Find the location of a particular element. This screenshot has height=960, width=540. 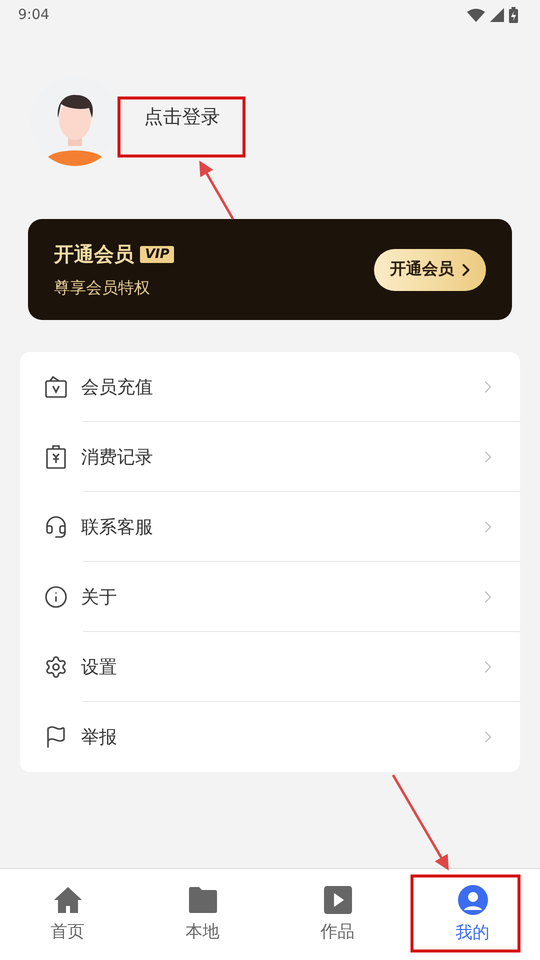

vip-badge: VIP is located at coordinates (157, 254).